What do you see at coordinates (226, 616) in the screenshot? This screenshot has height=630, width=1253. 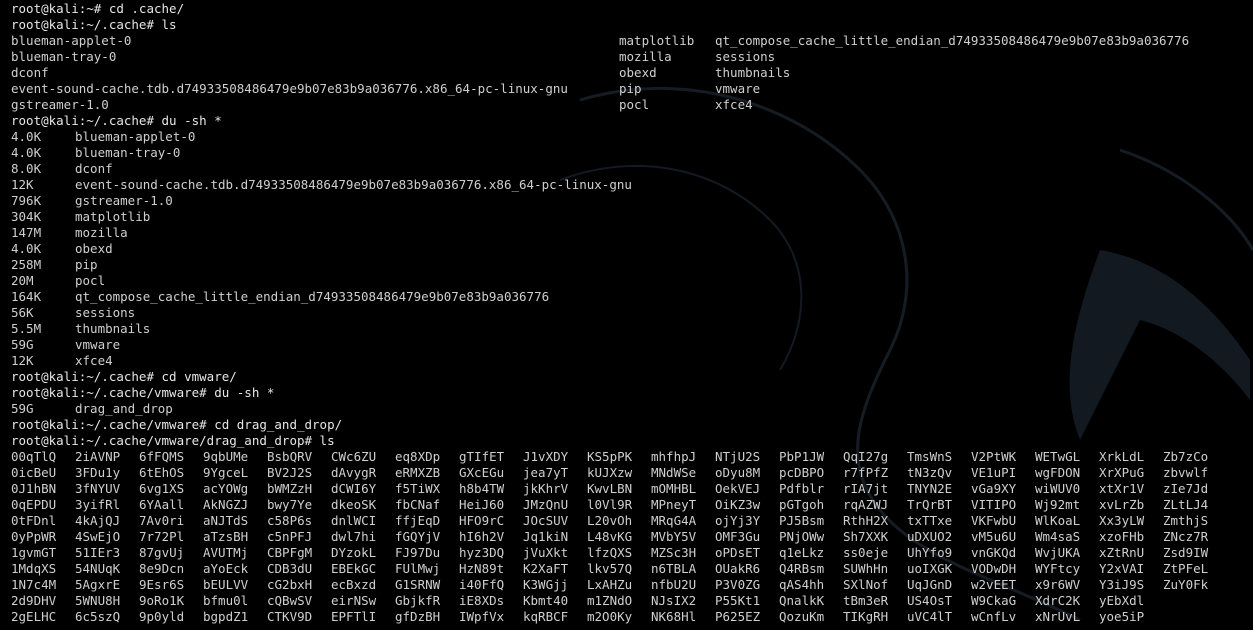 I see `file-name: bgpdZ1` at bounding box center [226, 616].